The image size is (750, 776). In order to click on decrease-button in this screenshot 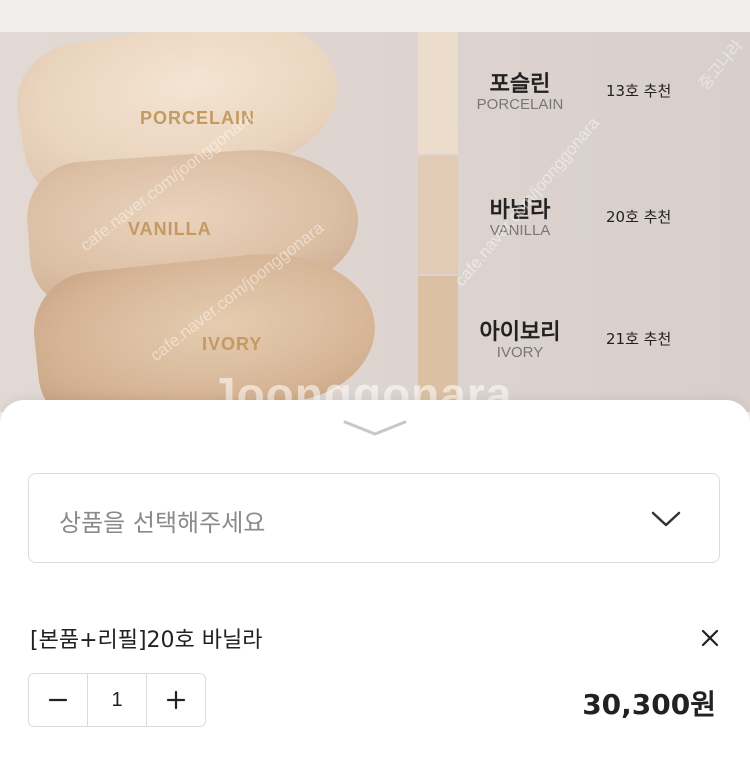, I will do `click(58, 700)`.